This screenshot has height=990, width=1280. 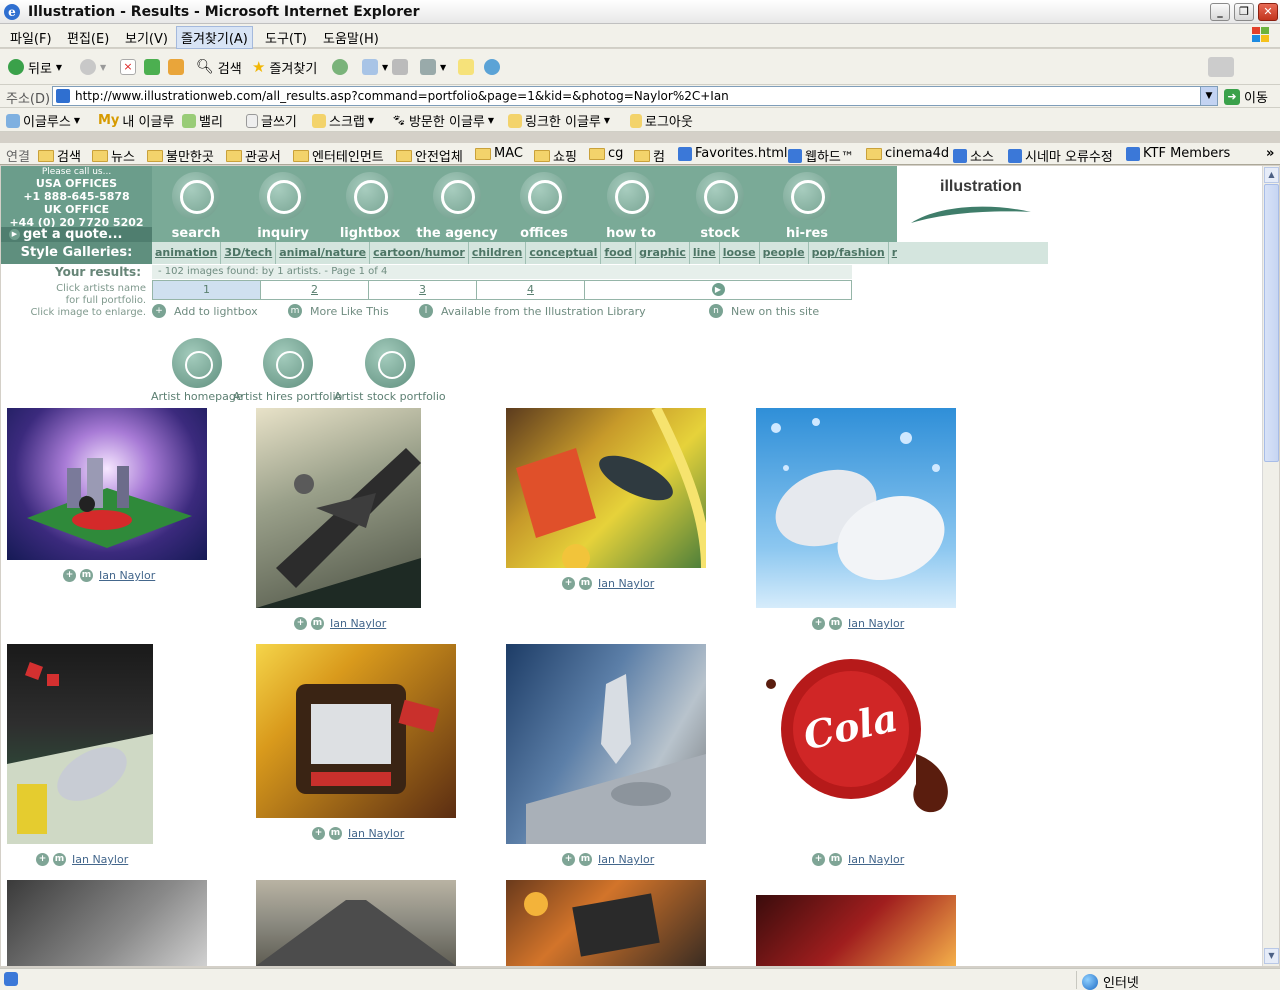 I want to click on gallery-loose: loose, so click(x=740, y=253).